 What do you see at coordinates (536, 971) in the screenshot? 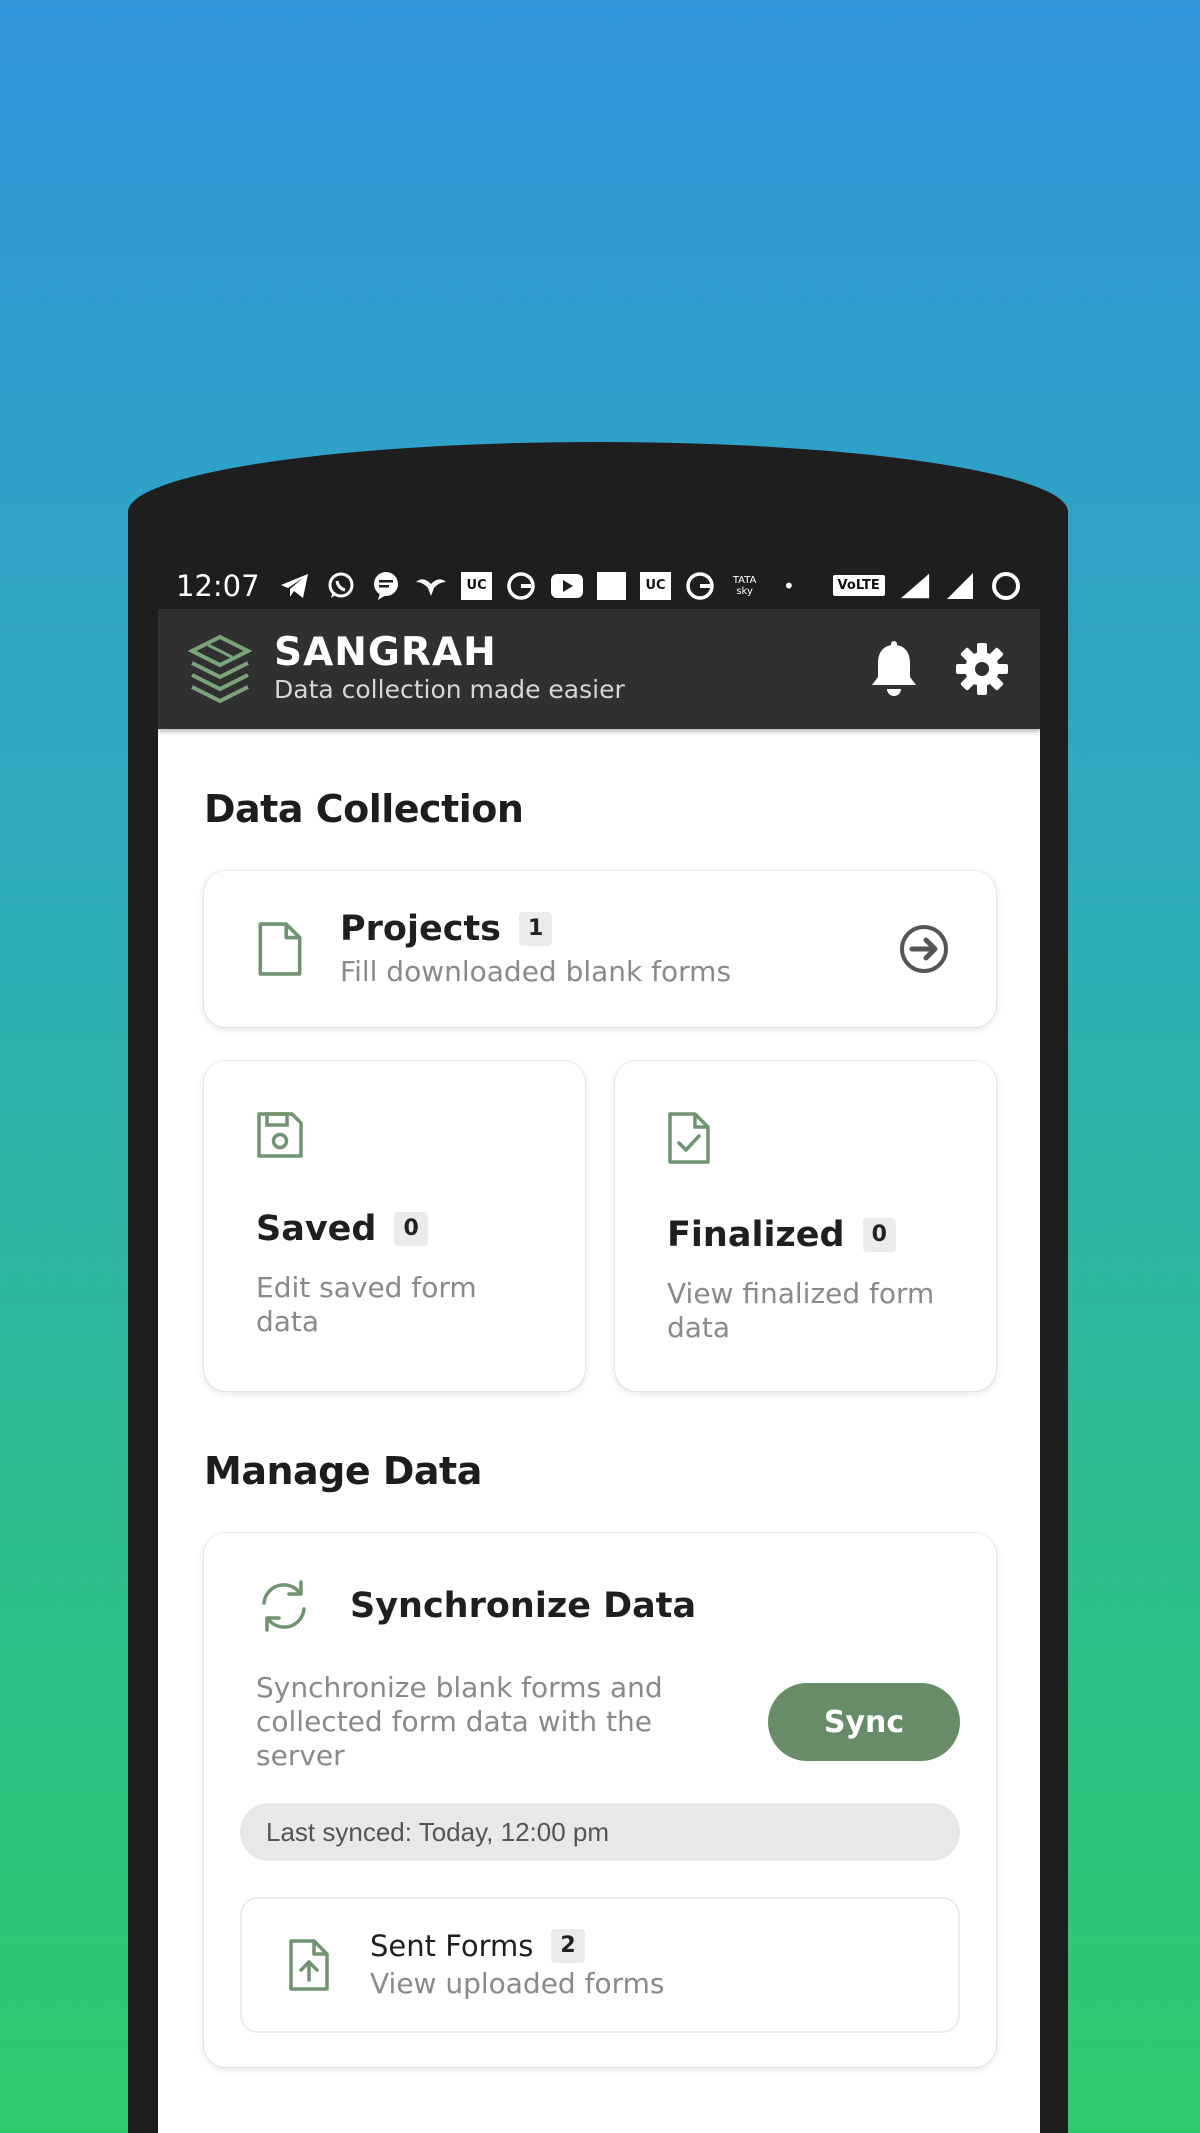
I see `projects-subtitle: Fill downloaded blank forms` at bounding box center [536, 971].